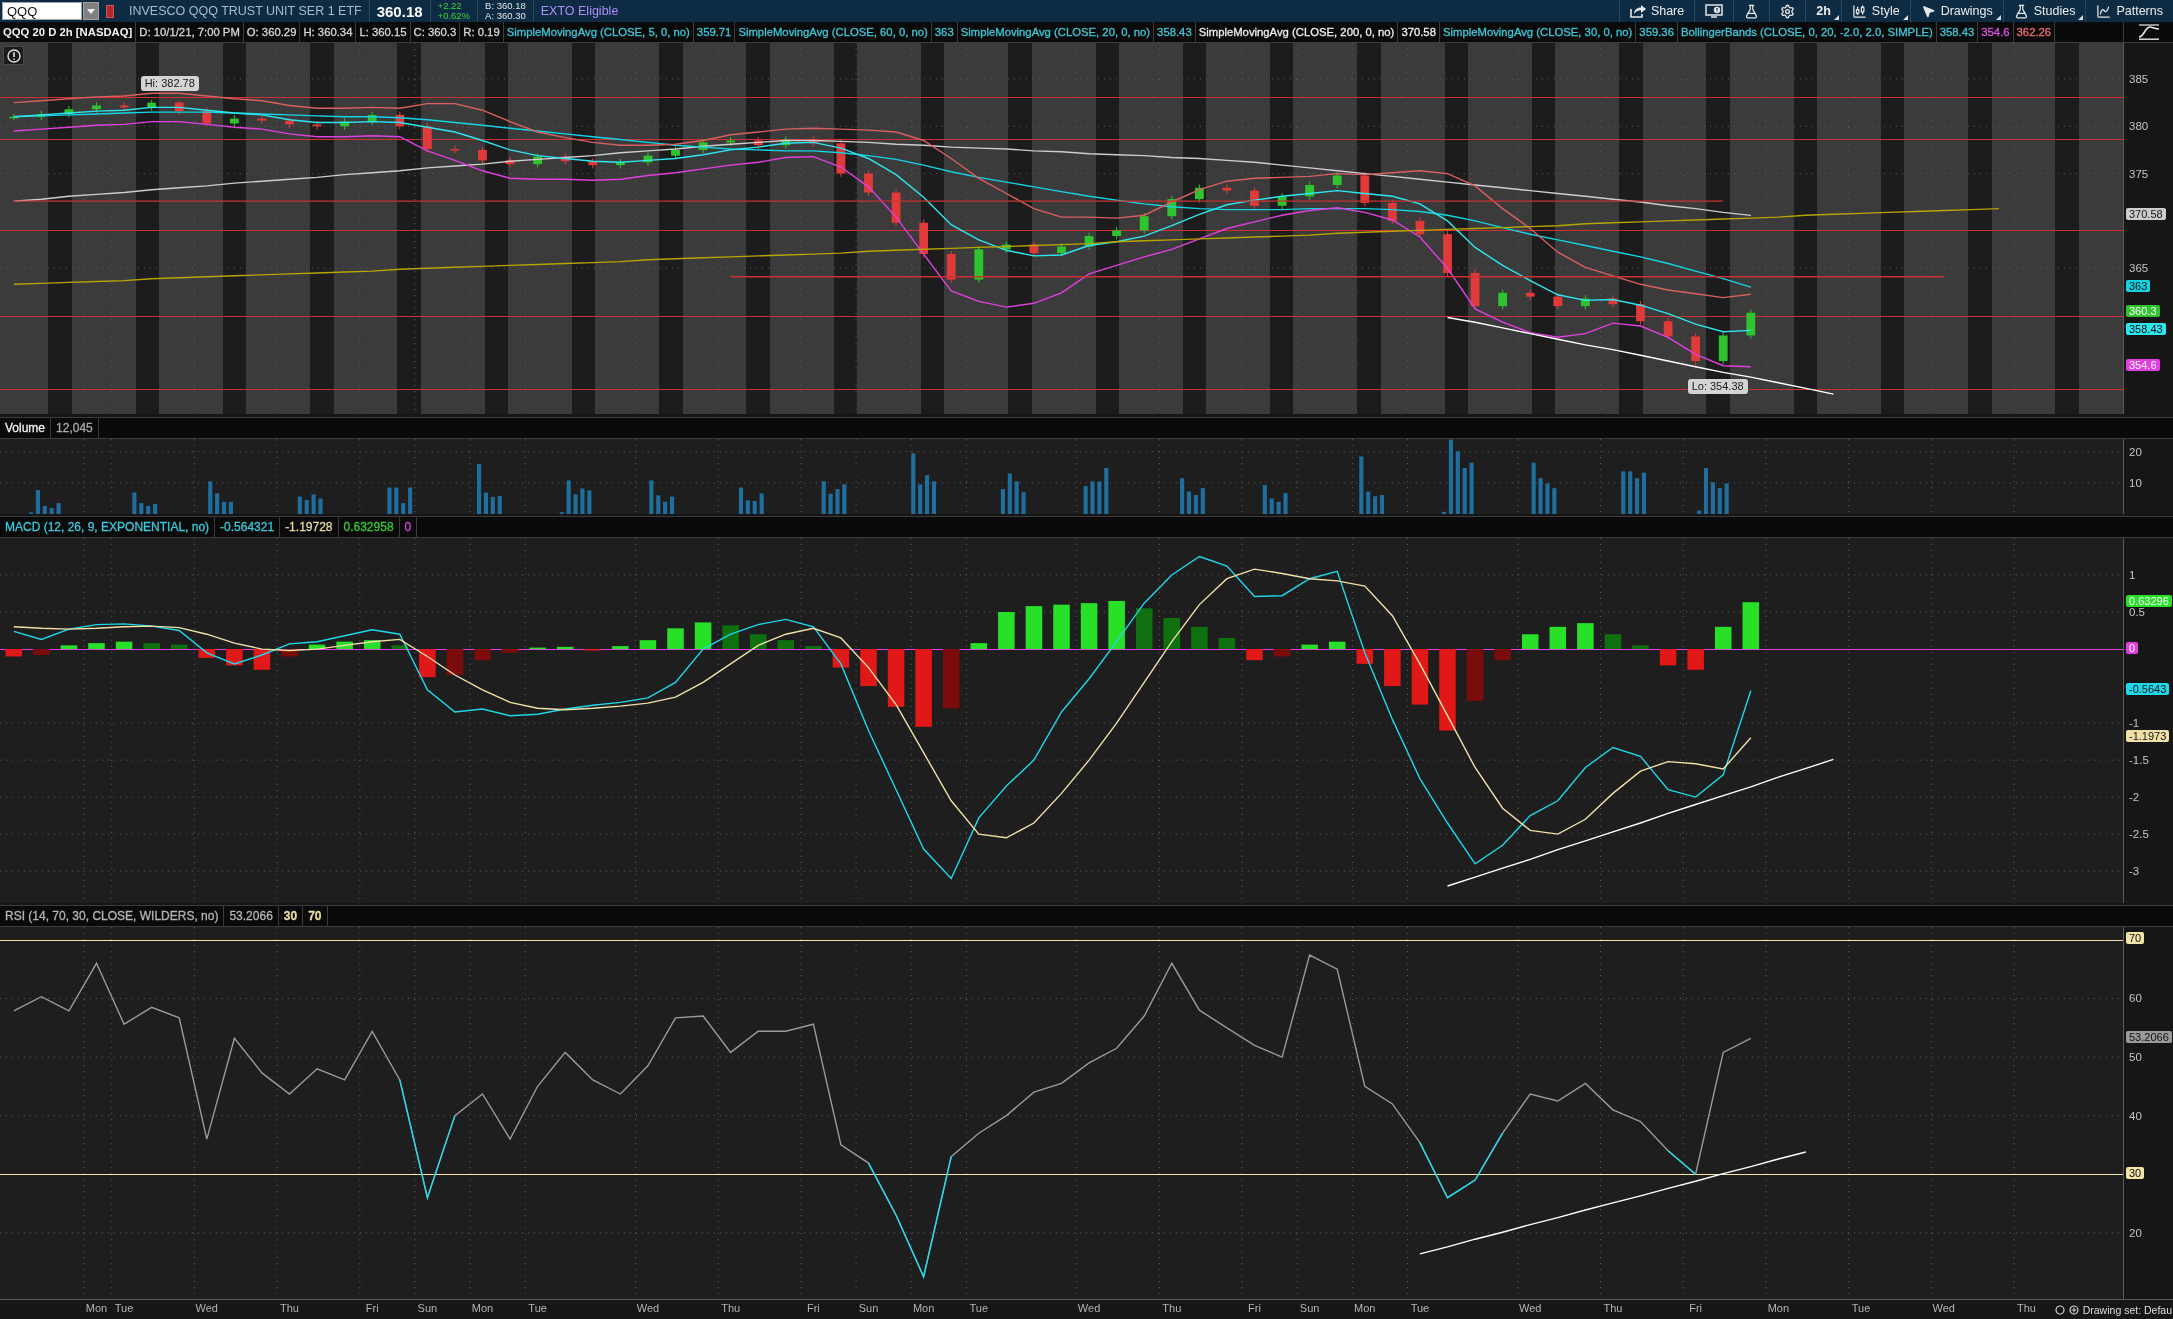  What do you see at coordinates (2148, 736) in the screenshot?
I see `value-badge: -1.1973` at bounding box center [2148, 736].